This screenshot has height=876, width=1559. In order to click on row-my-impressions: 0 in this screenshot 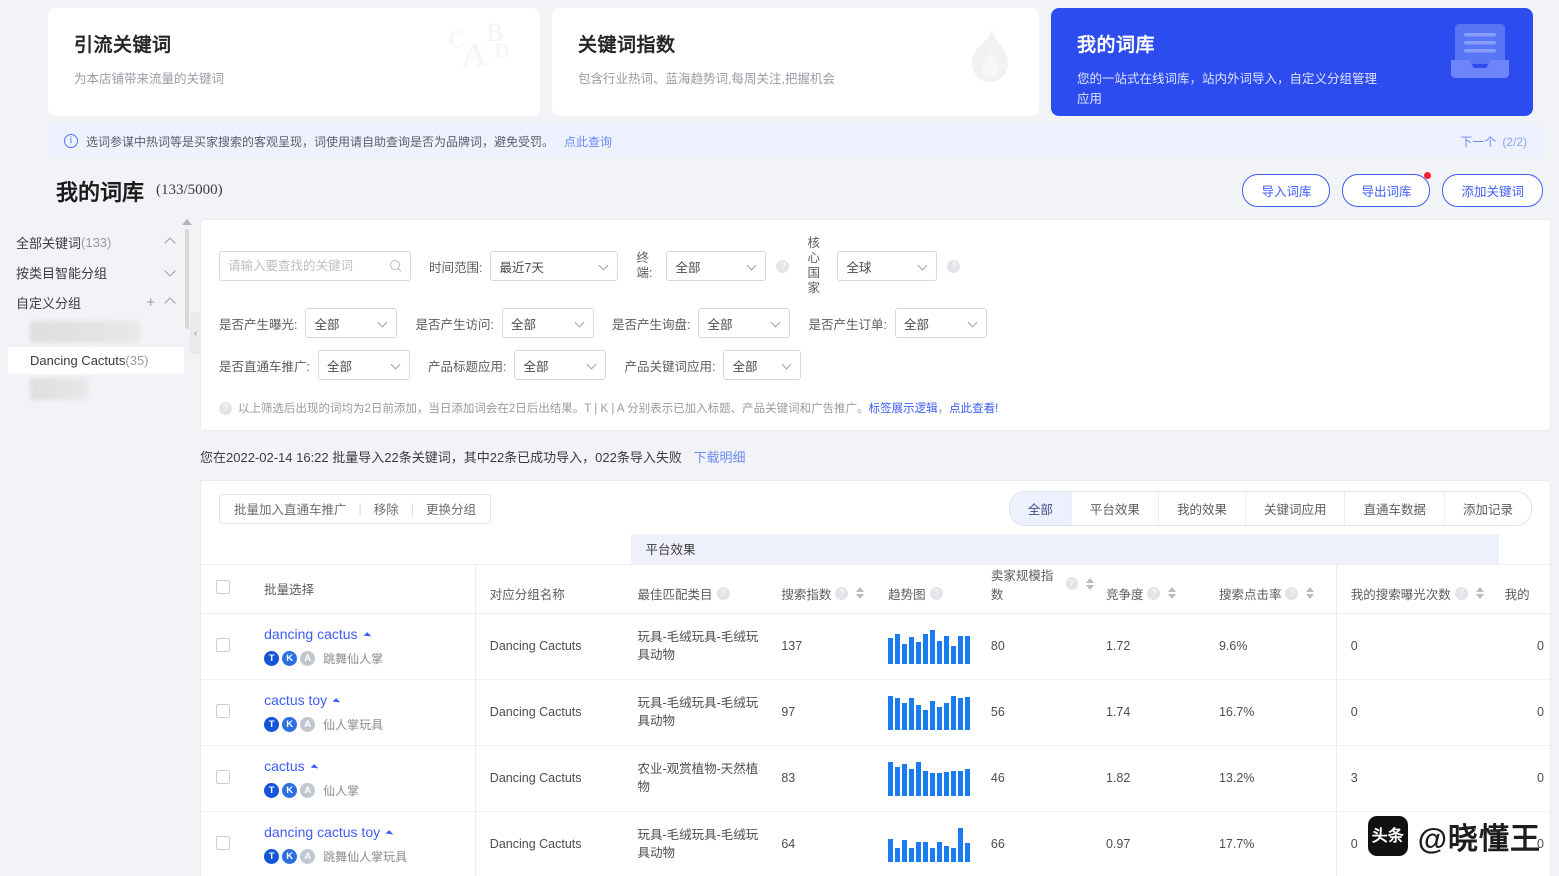, I will do `click(1417, 712)`.